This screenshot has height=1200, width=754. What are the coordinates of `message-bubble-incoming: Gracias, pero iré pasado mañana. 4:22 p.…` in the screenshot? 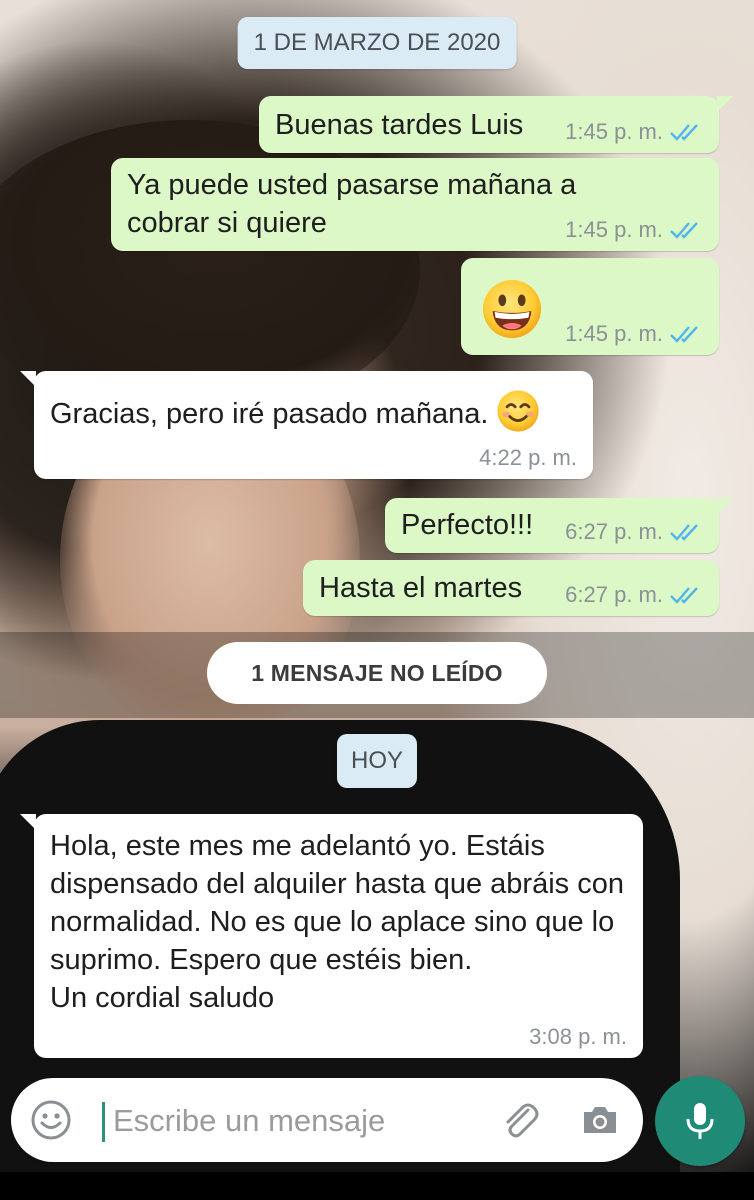 It's located at (306, 425).